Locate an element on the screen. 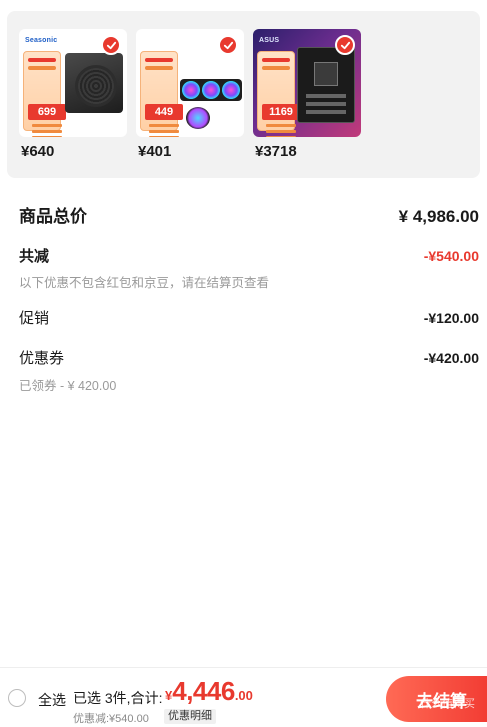 This screenshot has height=727, width=487. goods-total-value: ¥ 4,986.00 is located at coordinates (438, 216).